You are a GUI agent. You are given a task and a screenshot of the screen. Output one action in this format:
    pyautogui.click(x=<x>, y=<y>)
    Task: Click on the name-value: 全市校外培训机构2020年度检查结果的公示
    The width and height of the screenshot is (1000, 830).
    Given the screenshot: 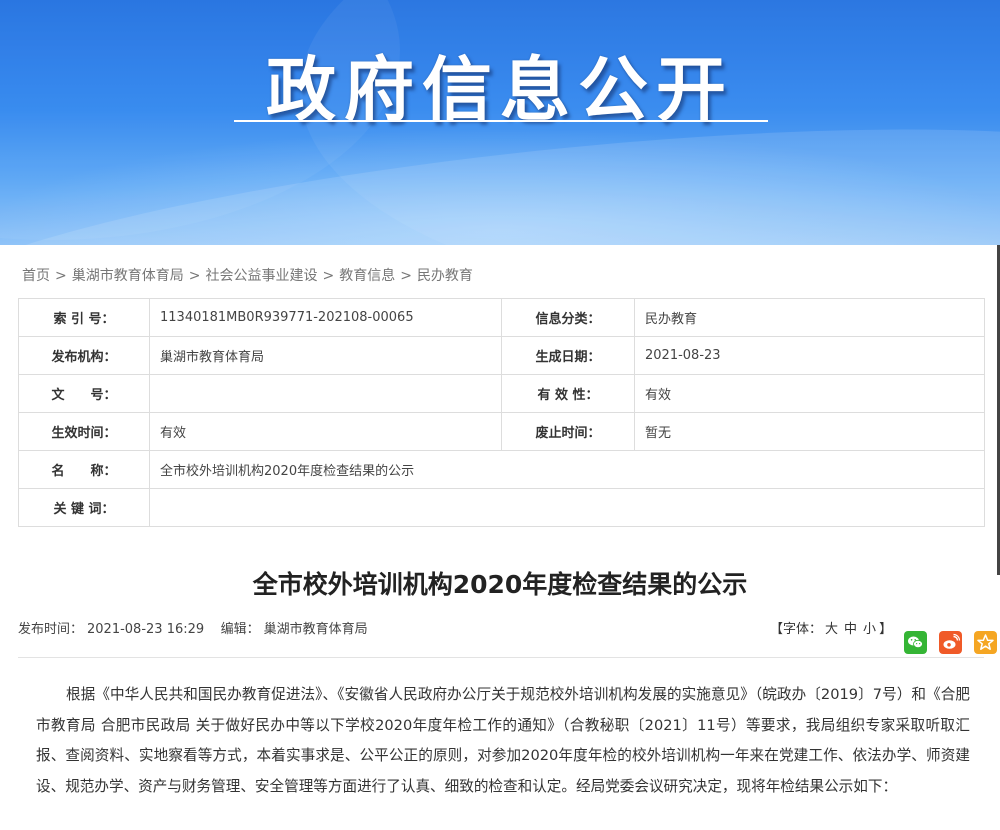 What is the action you would take?
    pyautogui.click(x=567, y=469)
    